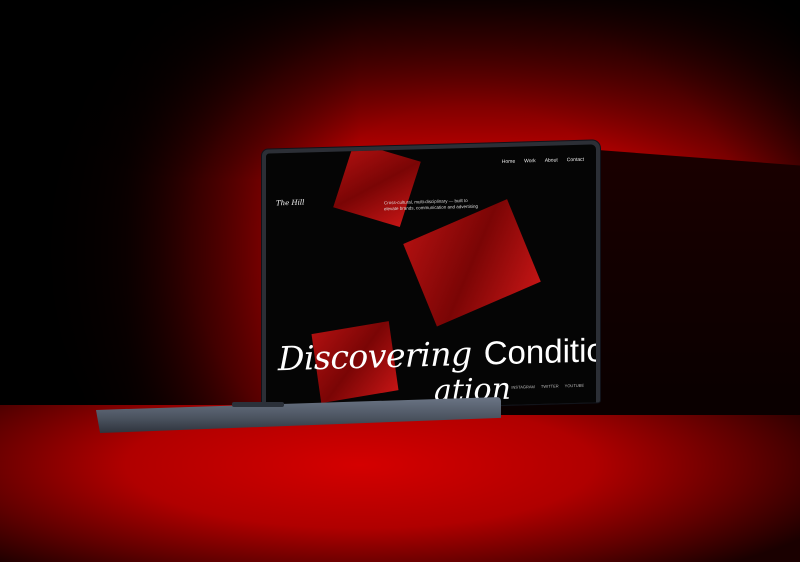  What do you see at coordinates (290, 203) in the screenshot?
I see `site-logo: The Hill` at bounding box center [290, 203].